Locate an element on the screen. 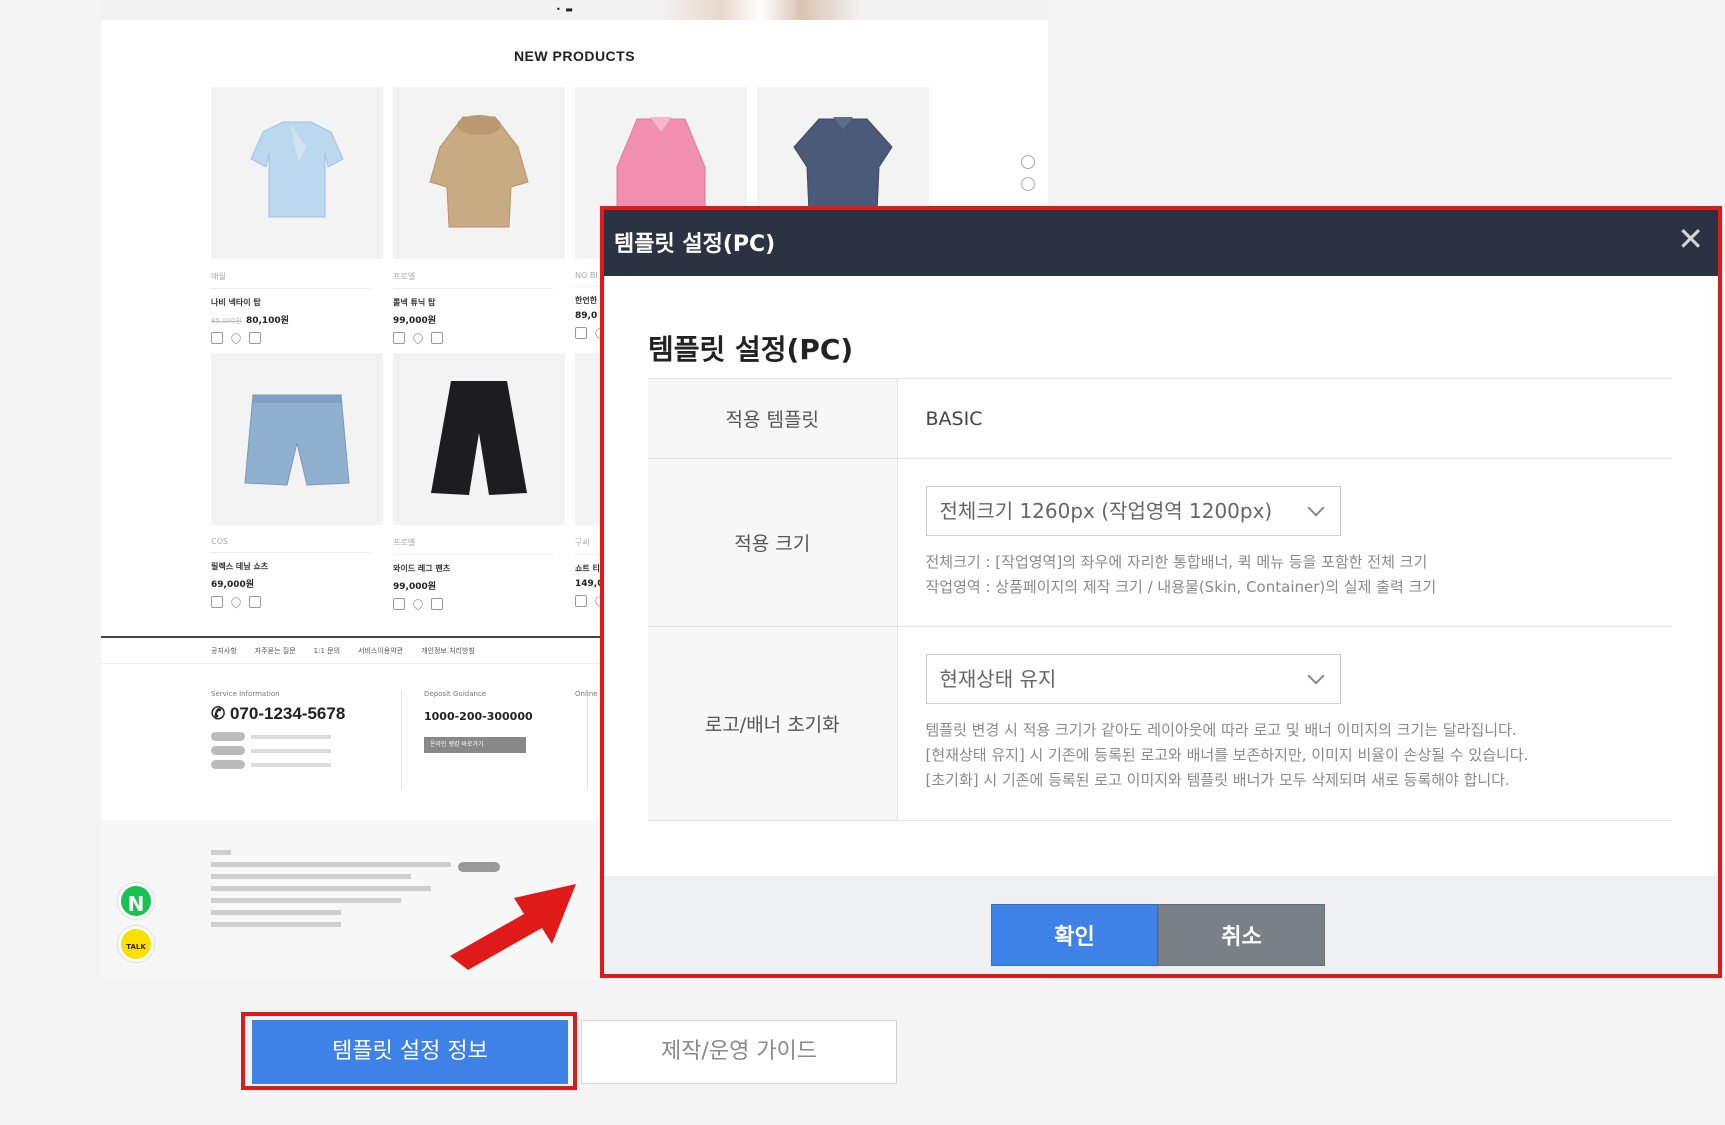 The height and width of the screenshot is (1125, 1725). modal-footer: 확인 취소 is located at coordinates (1161, 925).